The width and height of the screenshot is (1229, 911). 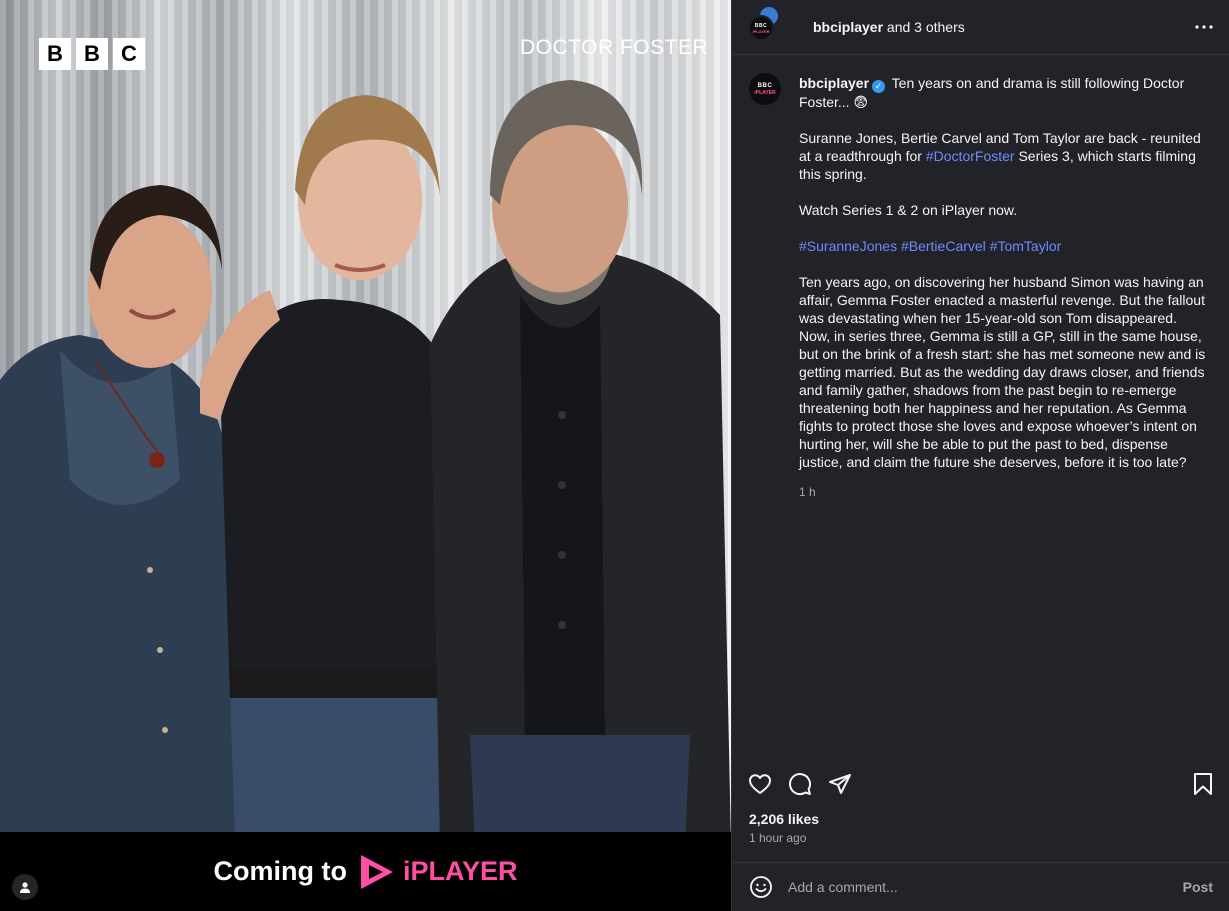 I want to click on paper-plane-icon, so click(x=840, y=784).